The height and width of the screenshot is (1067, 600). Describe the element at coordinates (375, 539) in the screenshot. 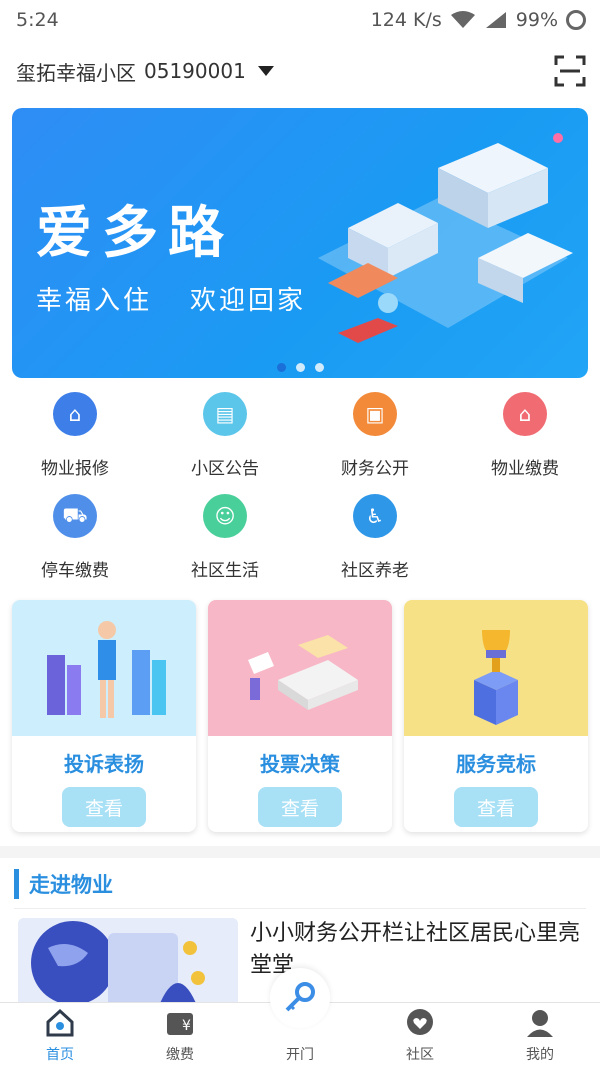

I see `service-elderly: ♿ 社区养老` at that location.